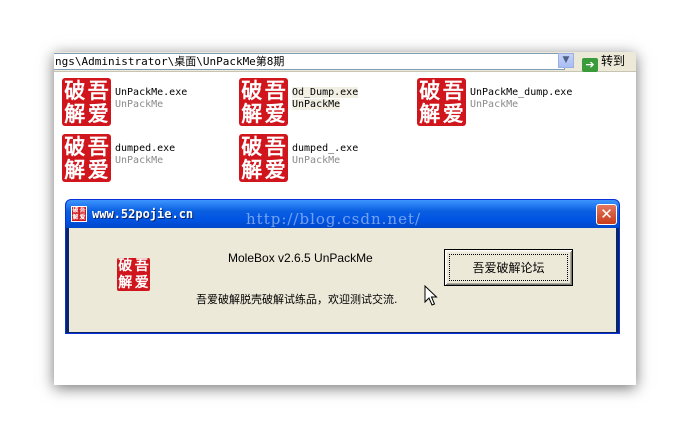 The height and width of the screenshot is (437, 688). What do you see at coordinates (566, 60) in the screenshot?
I see `chevron-down-icon: ▼` at bounding box center [566, 60].